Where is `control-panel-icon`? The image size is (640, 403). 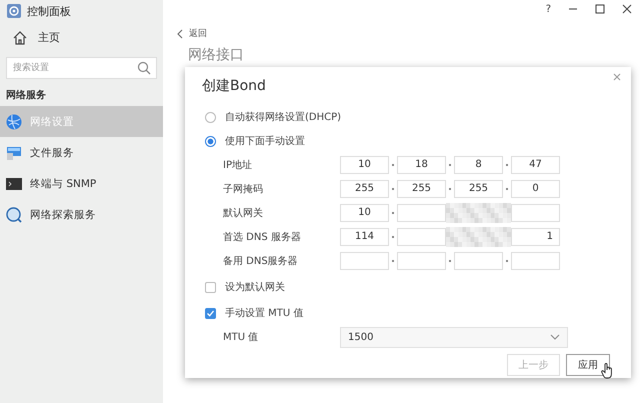
control-panel-icon is located at coordinates (14, 11).